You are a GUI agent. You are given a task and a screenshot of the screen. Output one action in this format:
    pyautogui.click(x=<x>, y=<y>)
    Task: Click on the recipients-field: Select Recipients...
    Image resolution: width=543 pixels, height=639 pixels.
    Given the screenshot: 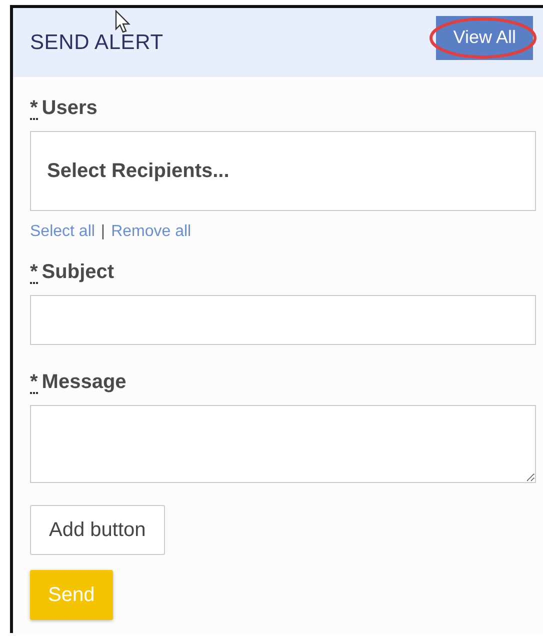 What is the action you would take?
    pyautogui.click(x=283, y=171)
    